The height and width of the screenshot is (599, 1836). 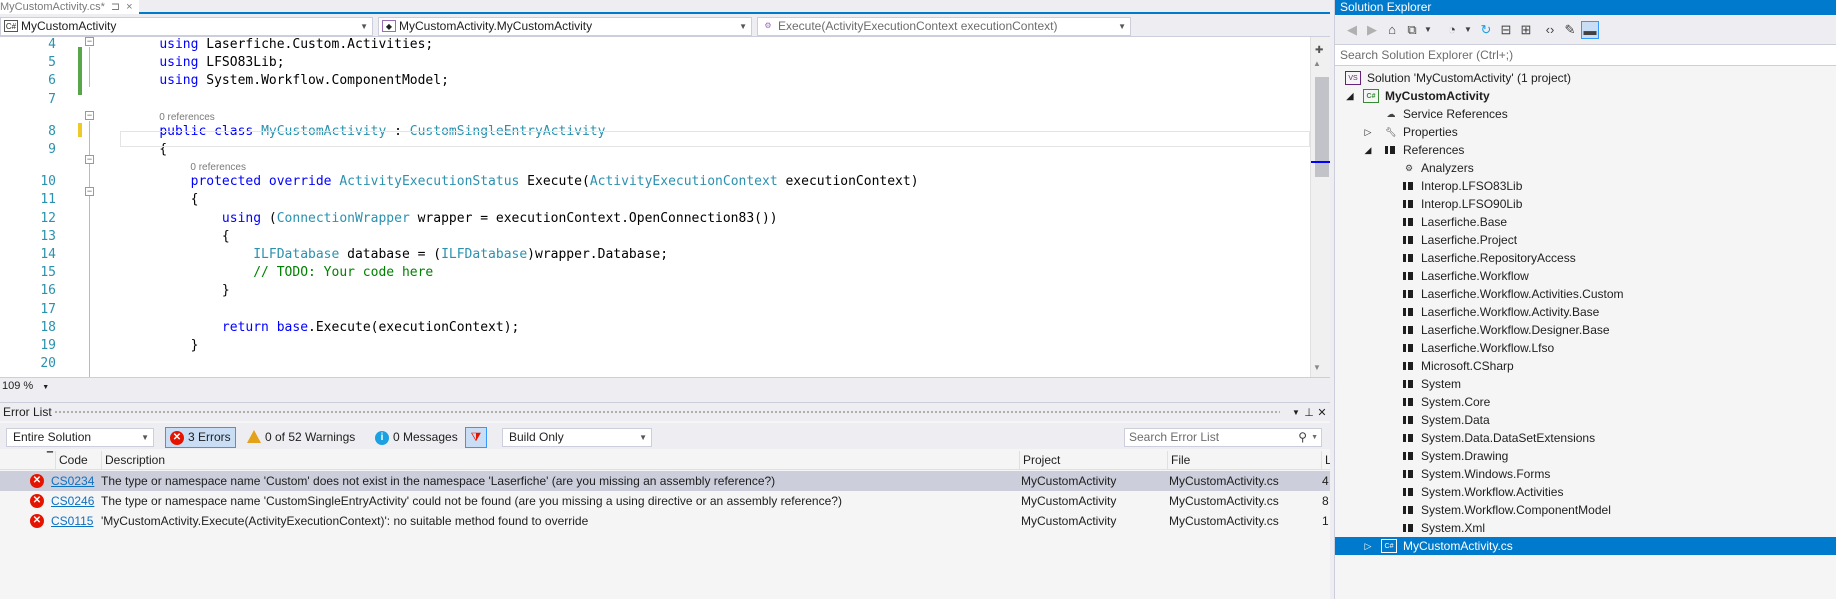 What do you see at coordinates (1309, 413) in the screenshot?
I see `pin-icon: ⊥` at bounding box center [1309, 413].